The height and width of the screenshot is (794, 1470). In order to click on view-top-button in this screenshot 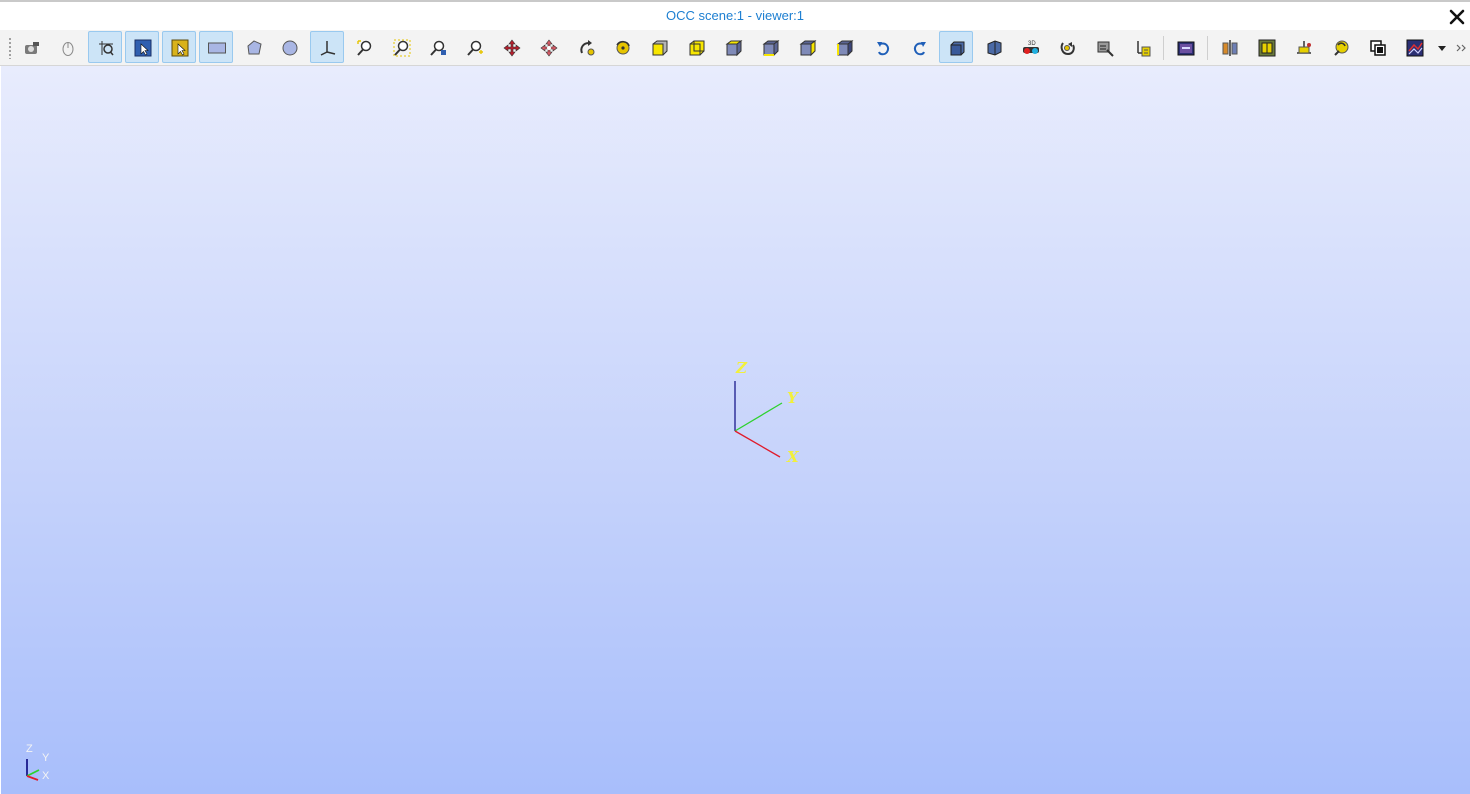, I will do `click(733, 47)`.